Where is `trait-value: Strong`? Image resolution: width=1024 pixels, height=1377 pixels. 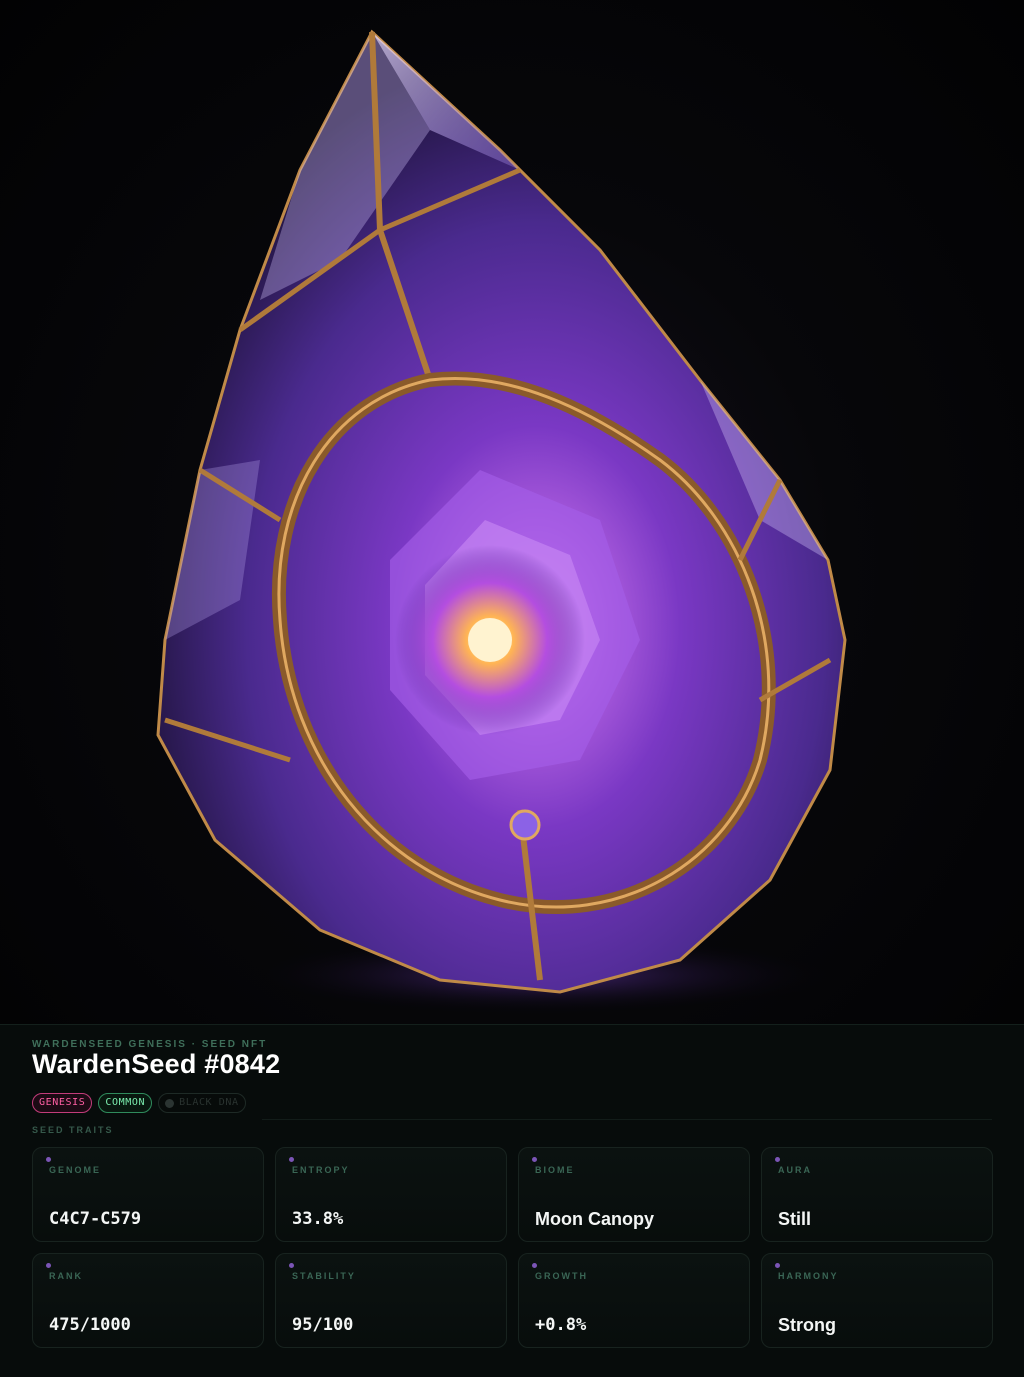 trait-value: Strong is located at coordinates (807, 1325).